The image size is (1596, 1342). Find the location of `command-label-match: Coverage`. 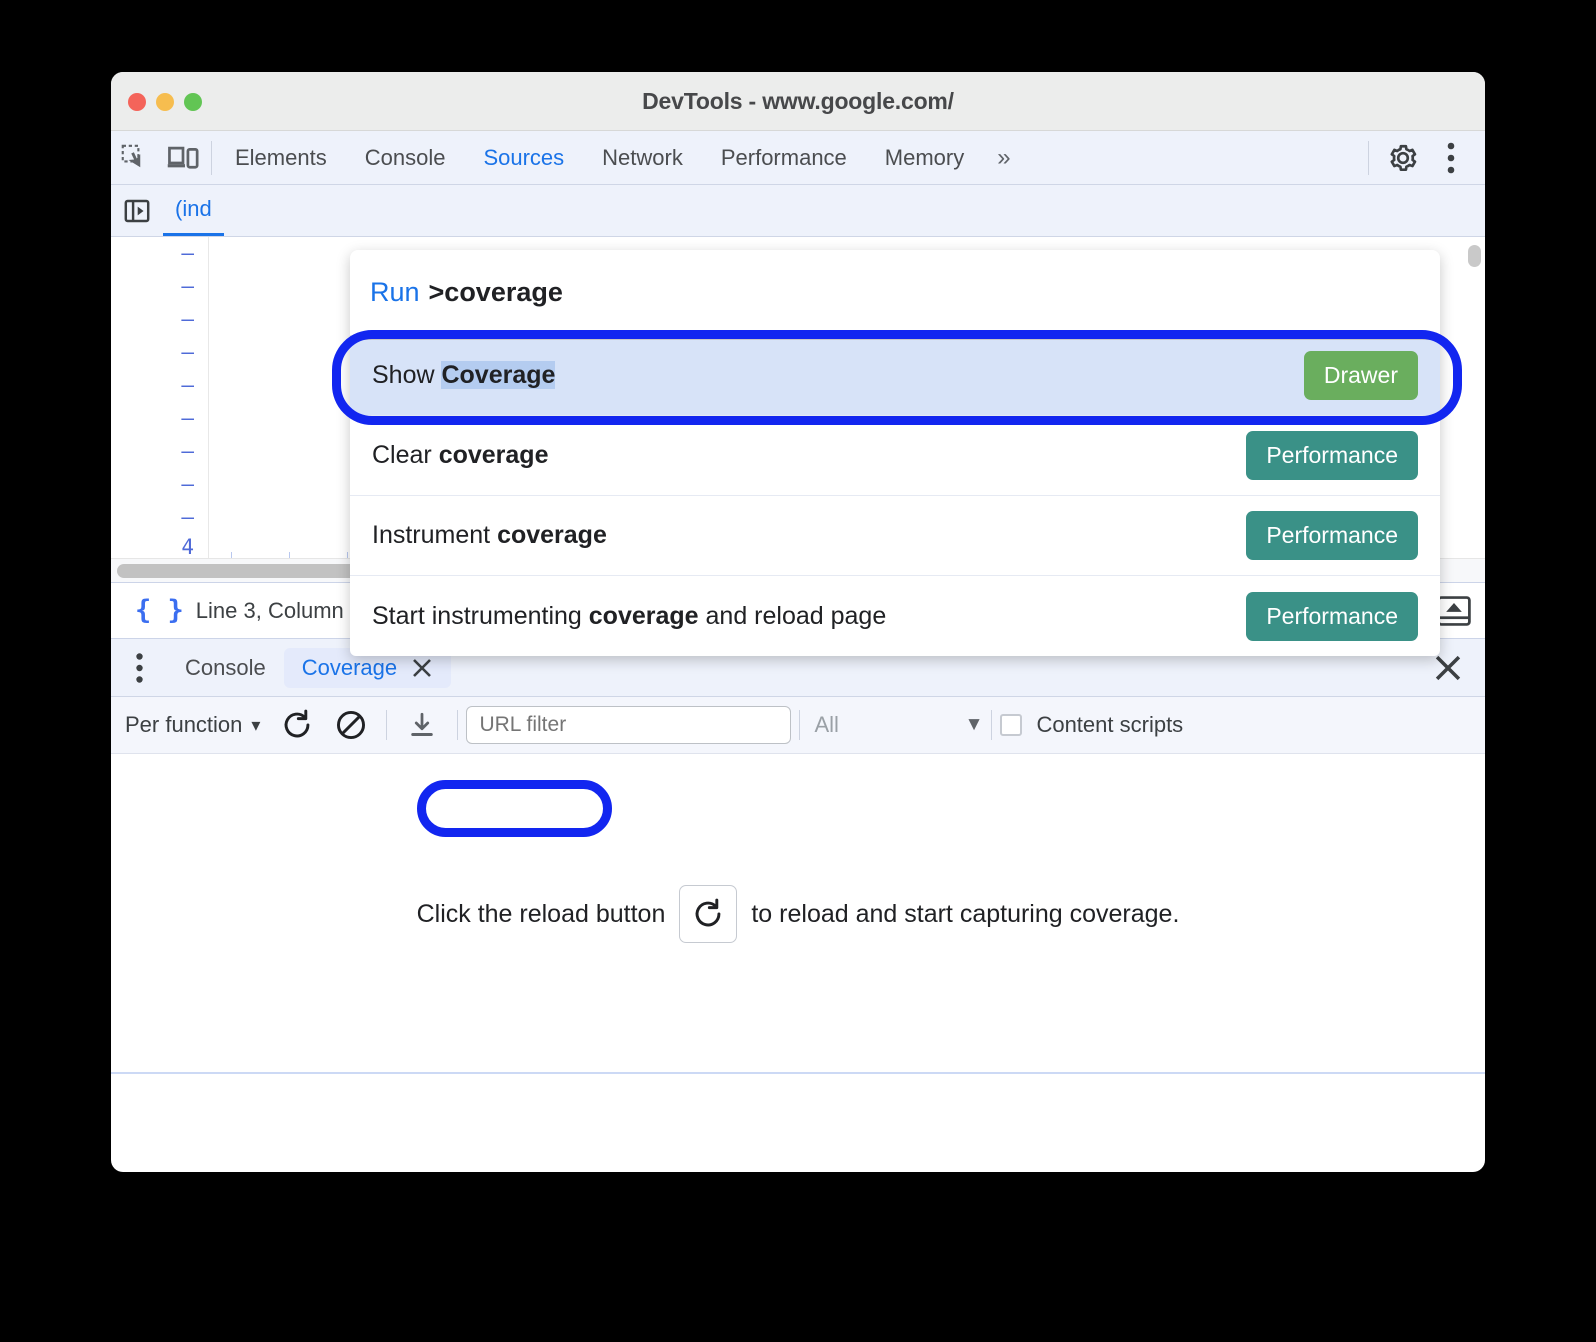

command-label-match: Coverage is located at coordinates (498, 375).